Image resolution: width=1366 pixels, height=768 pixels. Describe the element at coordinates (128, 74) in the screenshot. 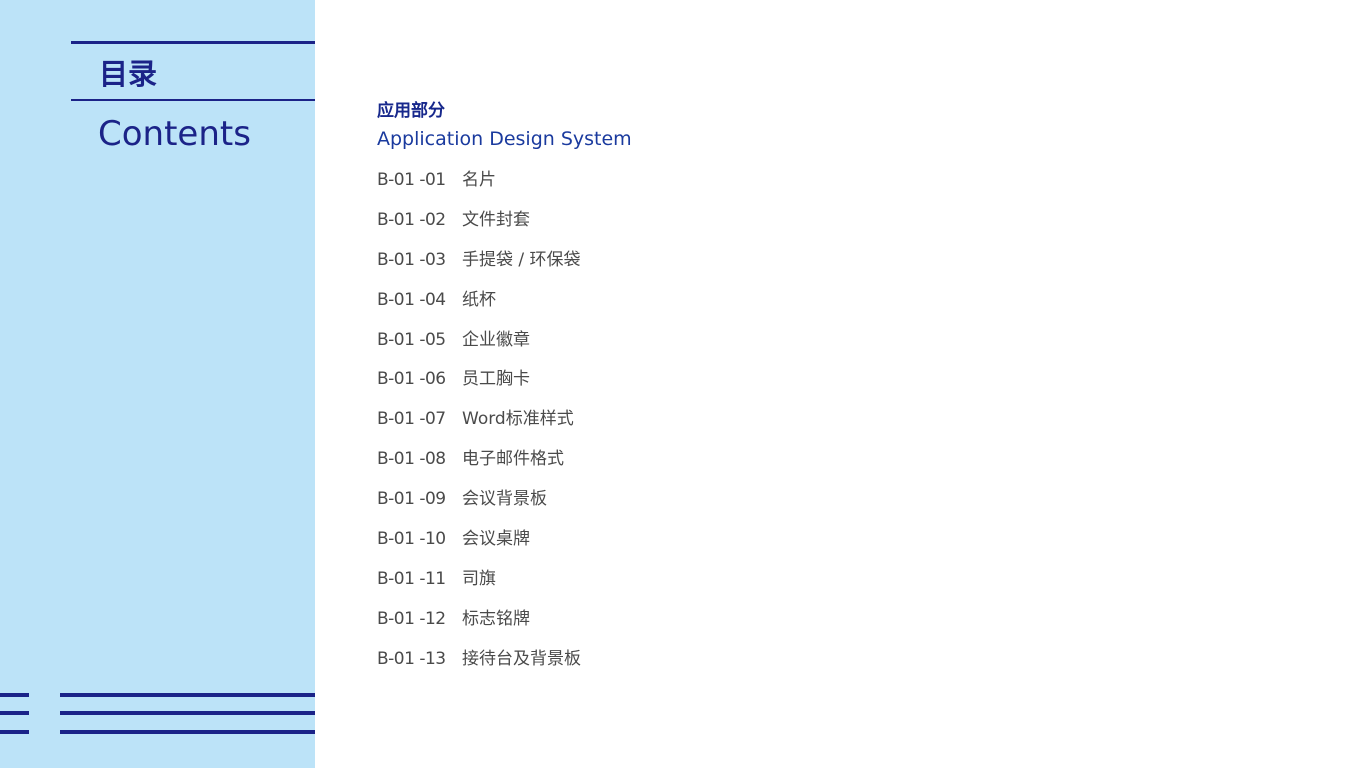

I see `sidebar-title-chinese: 目录` at that location.